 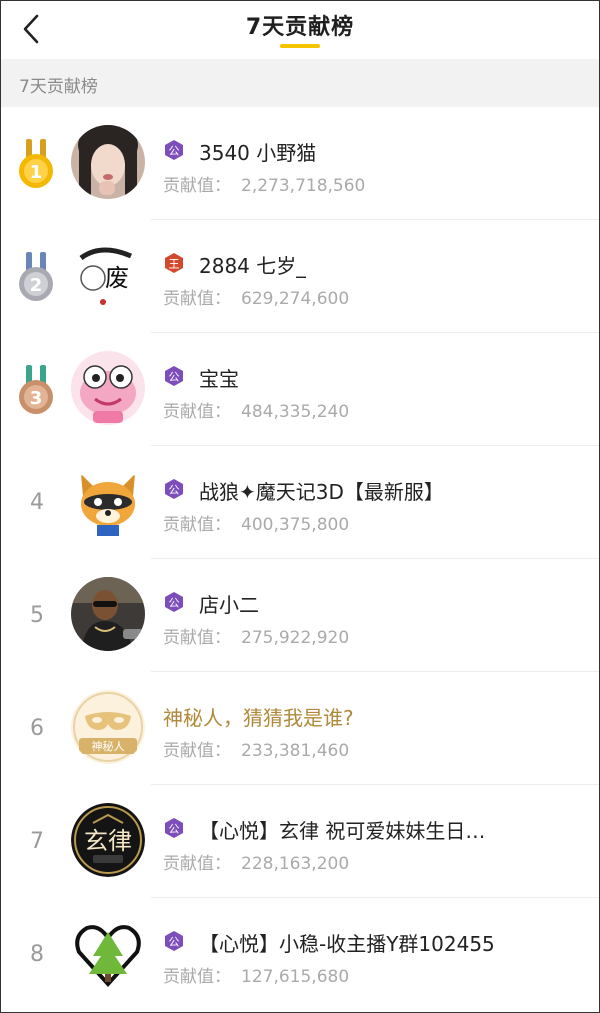 I want to click on silver-medal-icon: 2, so click(x=36, y=276).